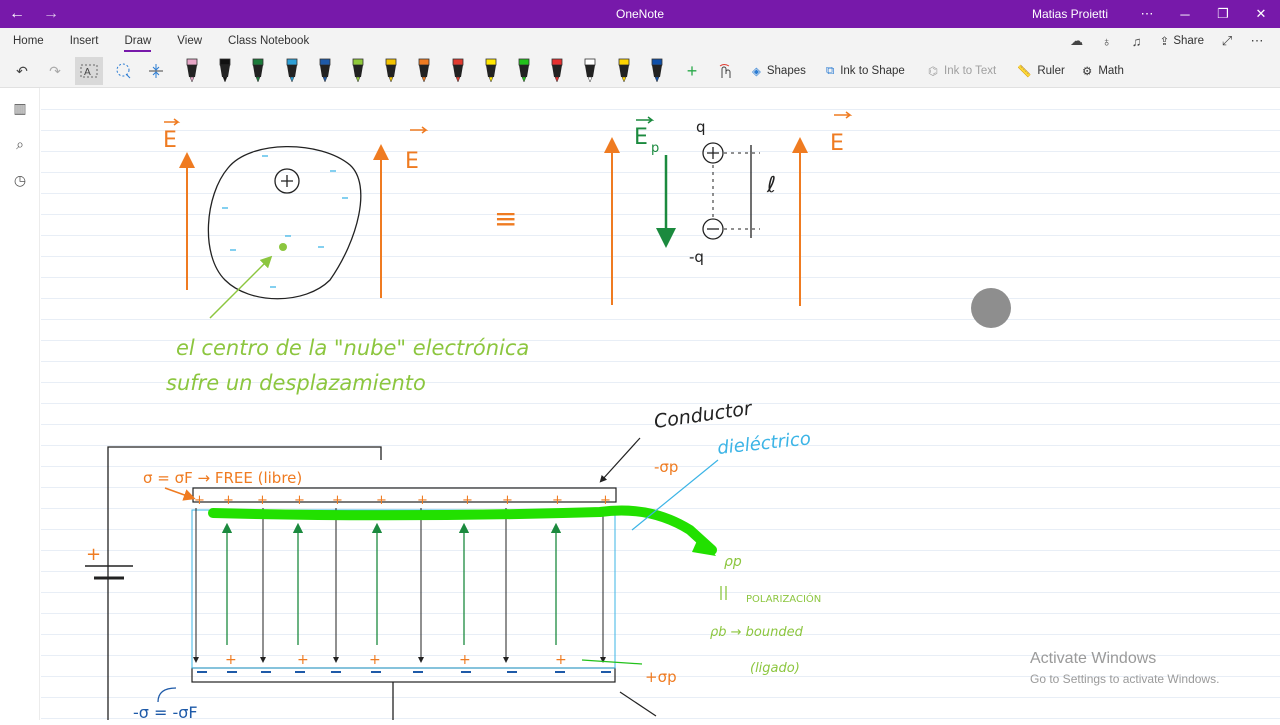 The image size is (1280, 725). What do you see at coordinates (352, 348) in the screenshot?
I see `caption-line-1: el centro de la "nube" electrónica` at bounding box center [352, 348].